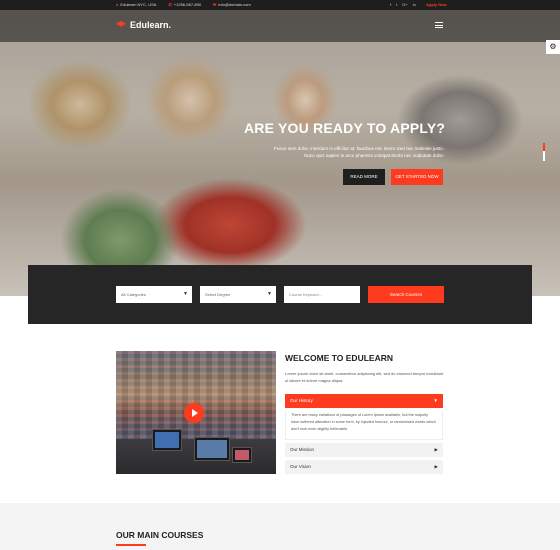 Image resolution: width=560 pixels, height=550 pixels. What do you see at coordinates (439, 25) in the screenshot?
I see `hamburger-menu-icon` at bounding box center [439, 25].